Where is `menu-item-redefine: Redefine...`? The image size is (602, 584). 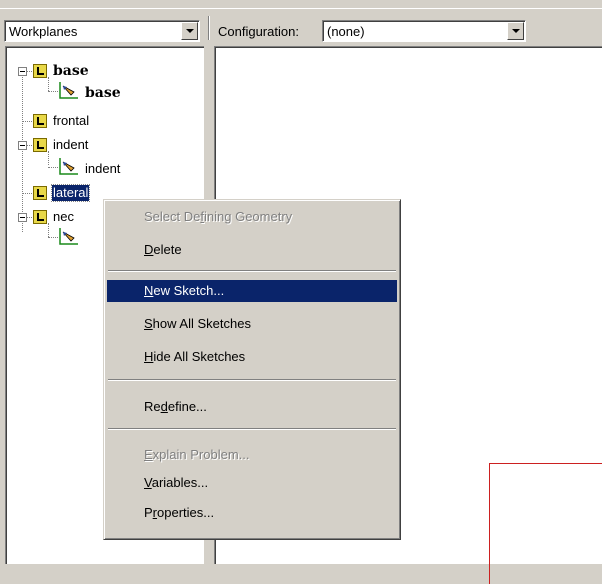
menu-item-redefine: Redefine... is located at coordinates (252, 407).